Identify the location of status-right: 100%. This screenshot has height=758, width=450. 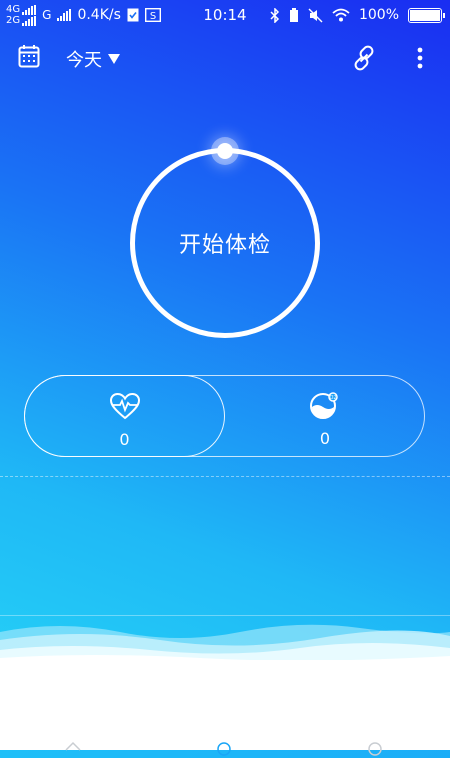
(357, 15).